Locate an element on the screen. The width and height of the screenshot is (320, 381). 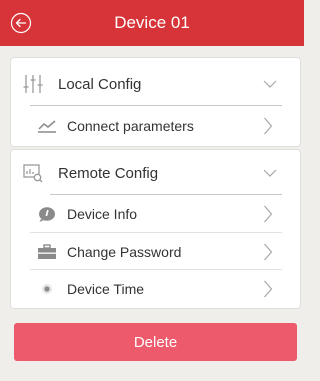
info-bubble-icon is located at coordinates (47, 214).